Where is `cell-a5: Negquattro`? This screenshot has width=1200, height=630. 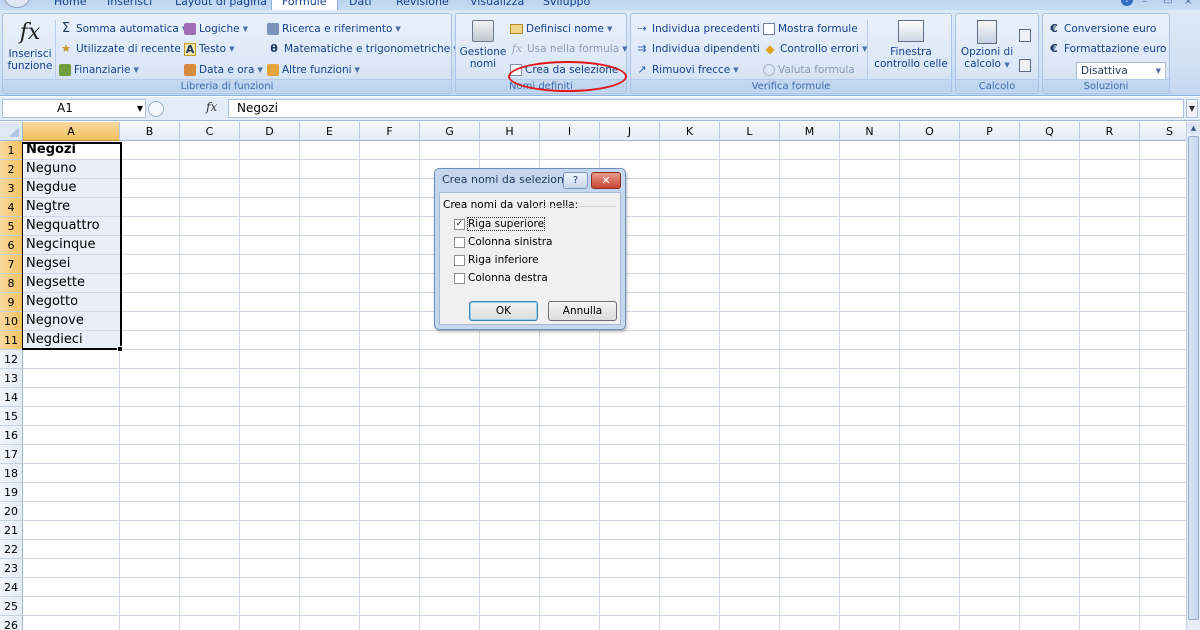 cell-a5: Negquattro is located at coordinates (72, 226).